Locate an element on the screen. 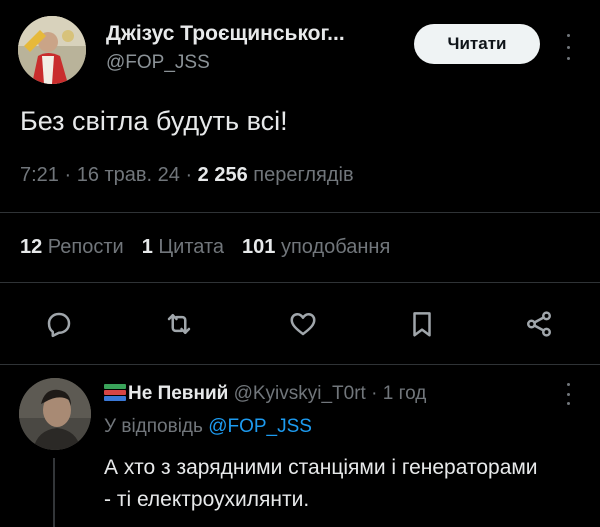 This screenshot has width=600, height=527. reply-button is located at coordinates (59, 324).